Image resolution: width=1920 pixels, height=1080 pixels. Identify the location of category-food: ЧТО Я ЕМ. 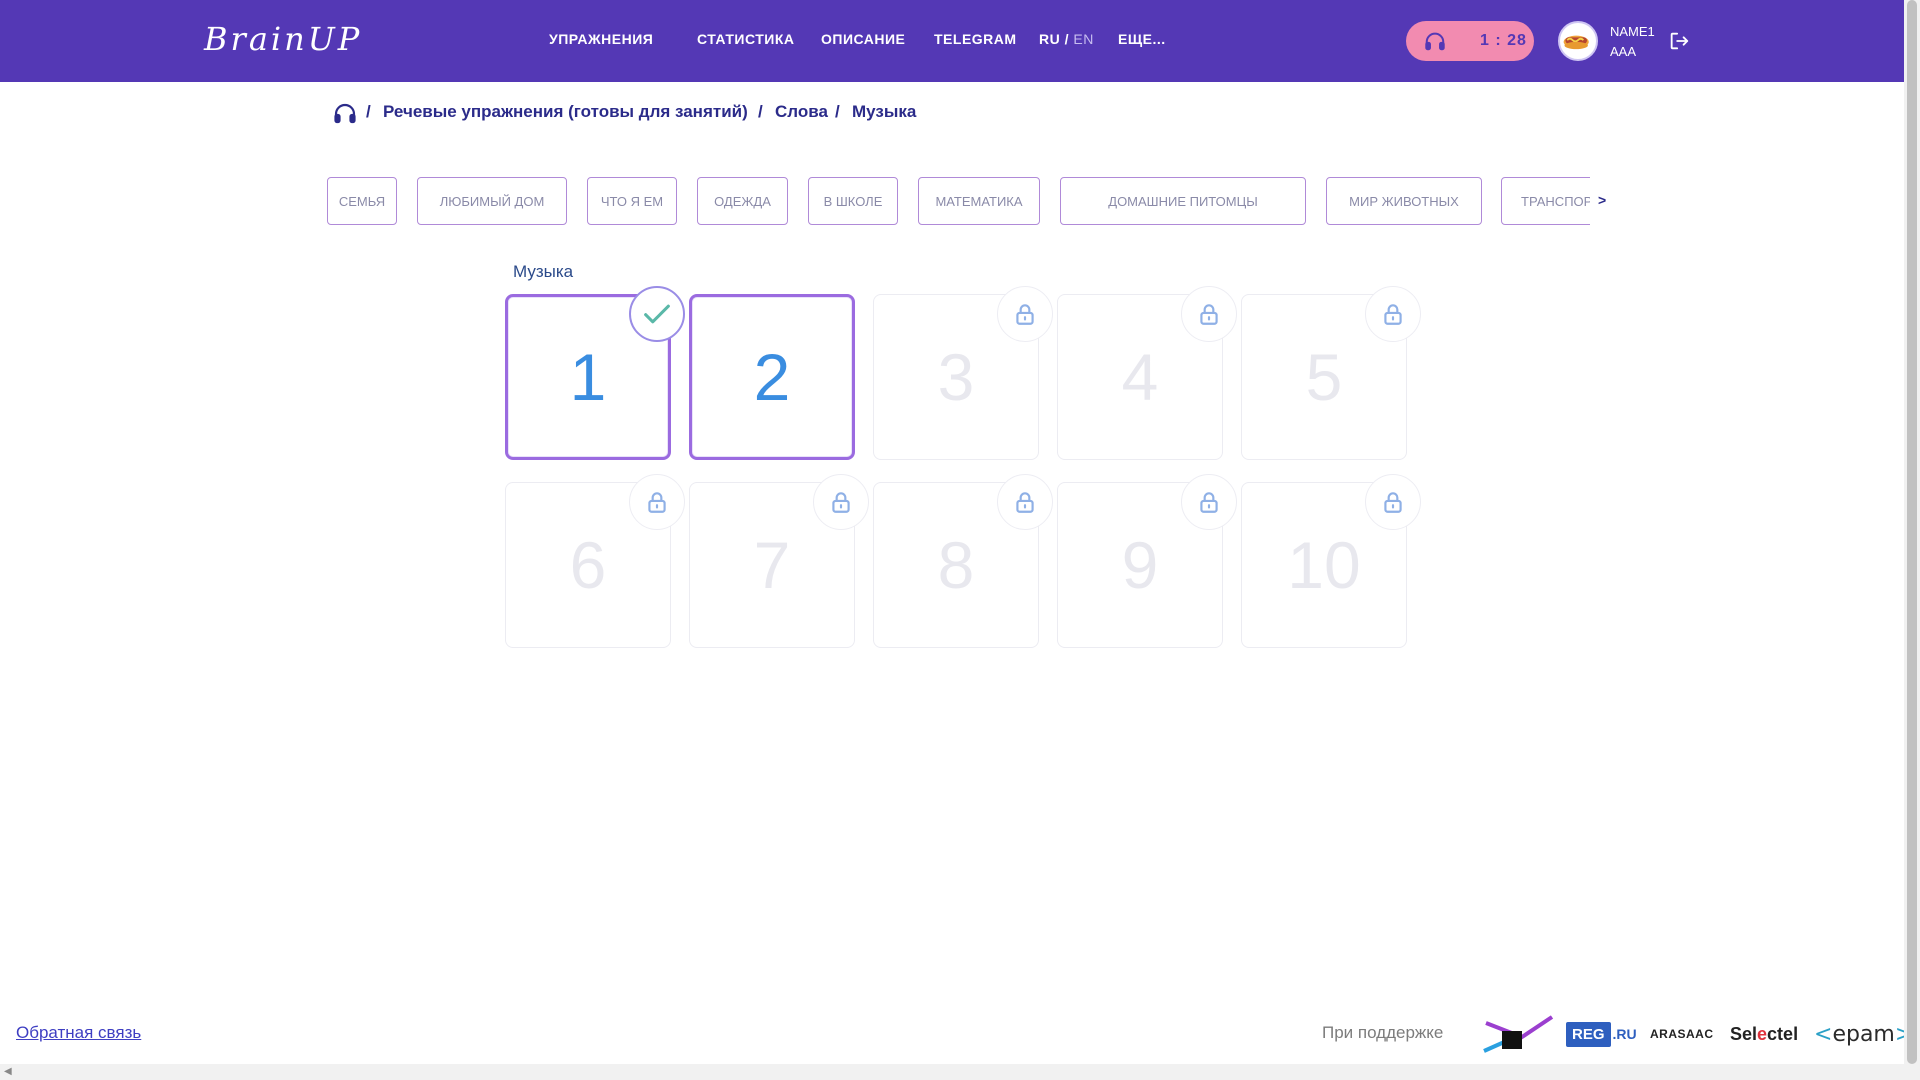
(632, 201).